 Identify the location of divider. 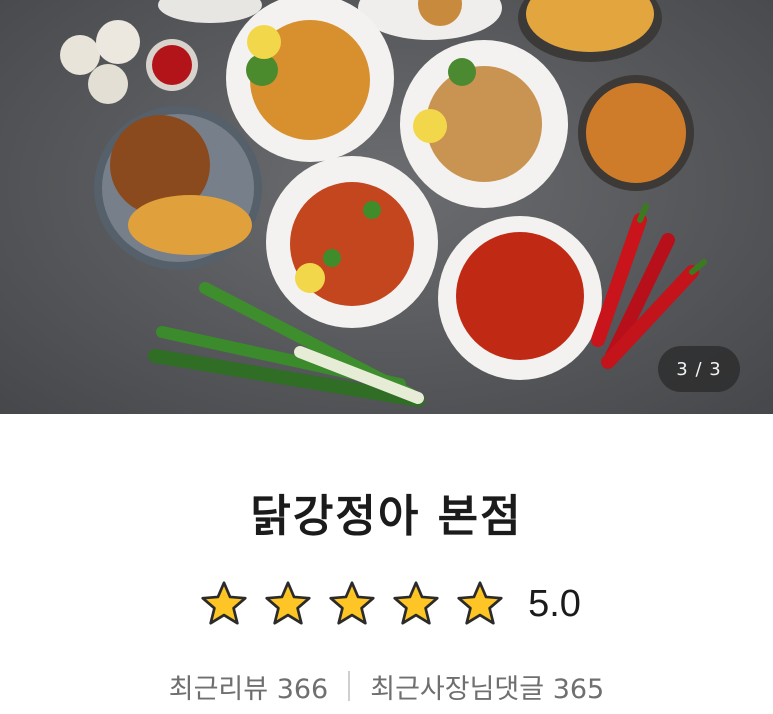
(349, 686).